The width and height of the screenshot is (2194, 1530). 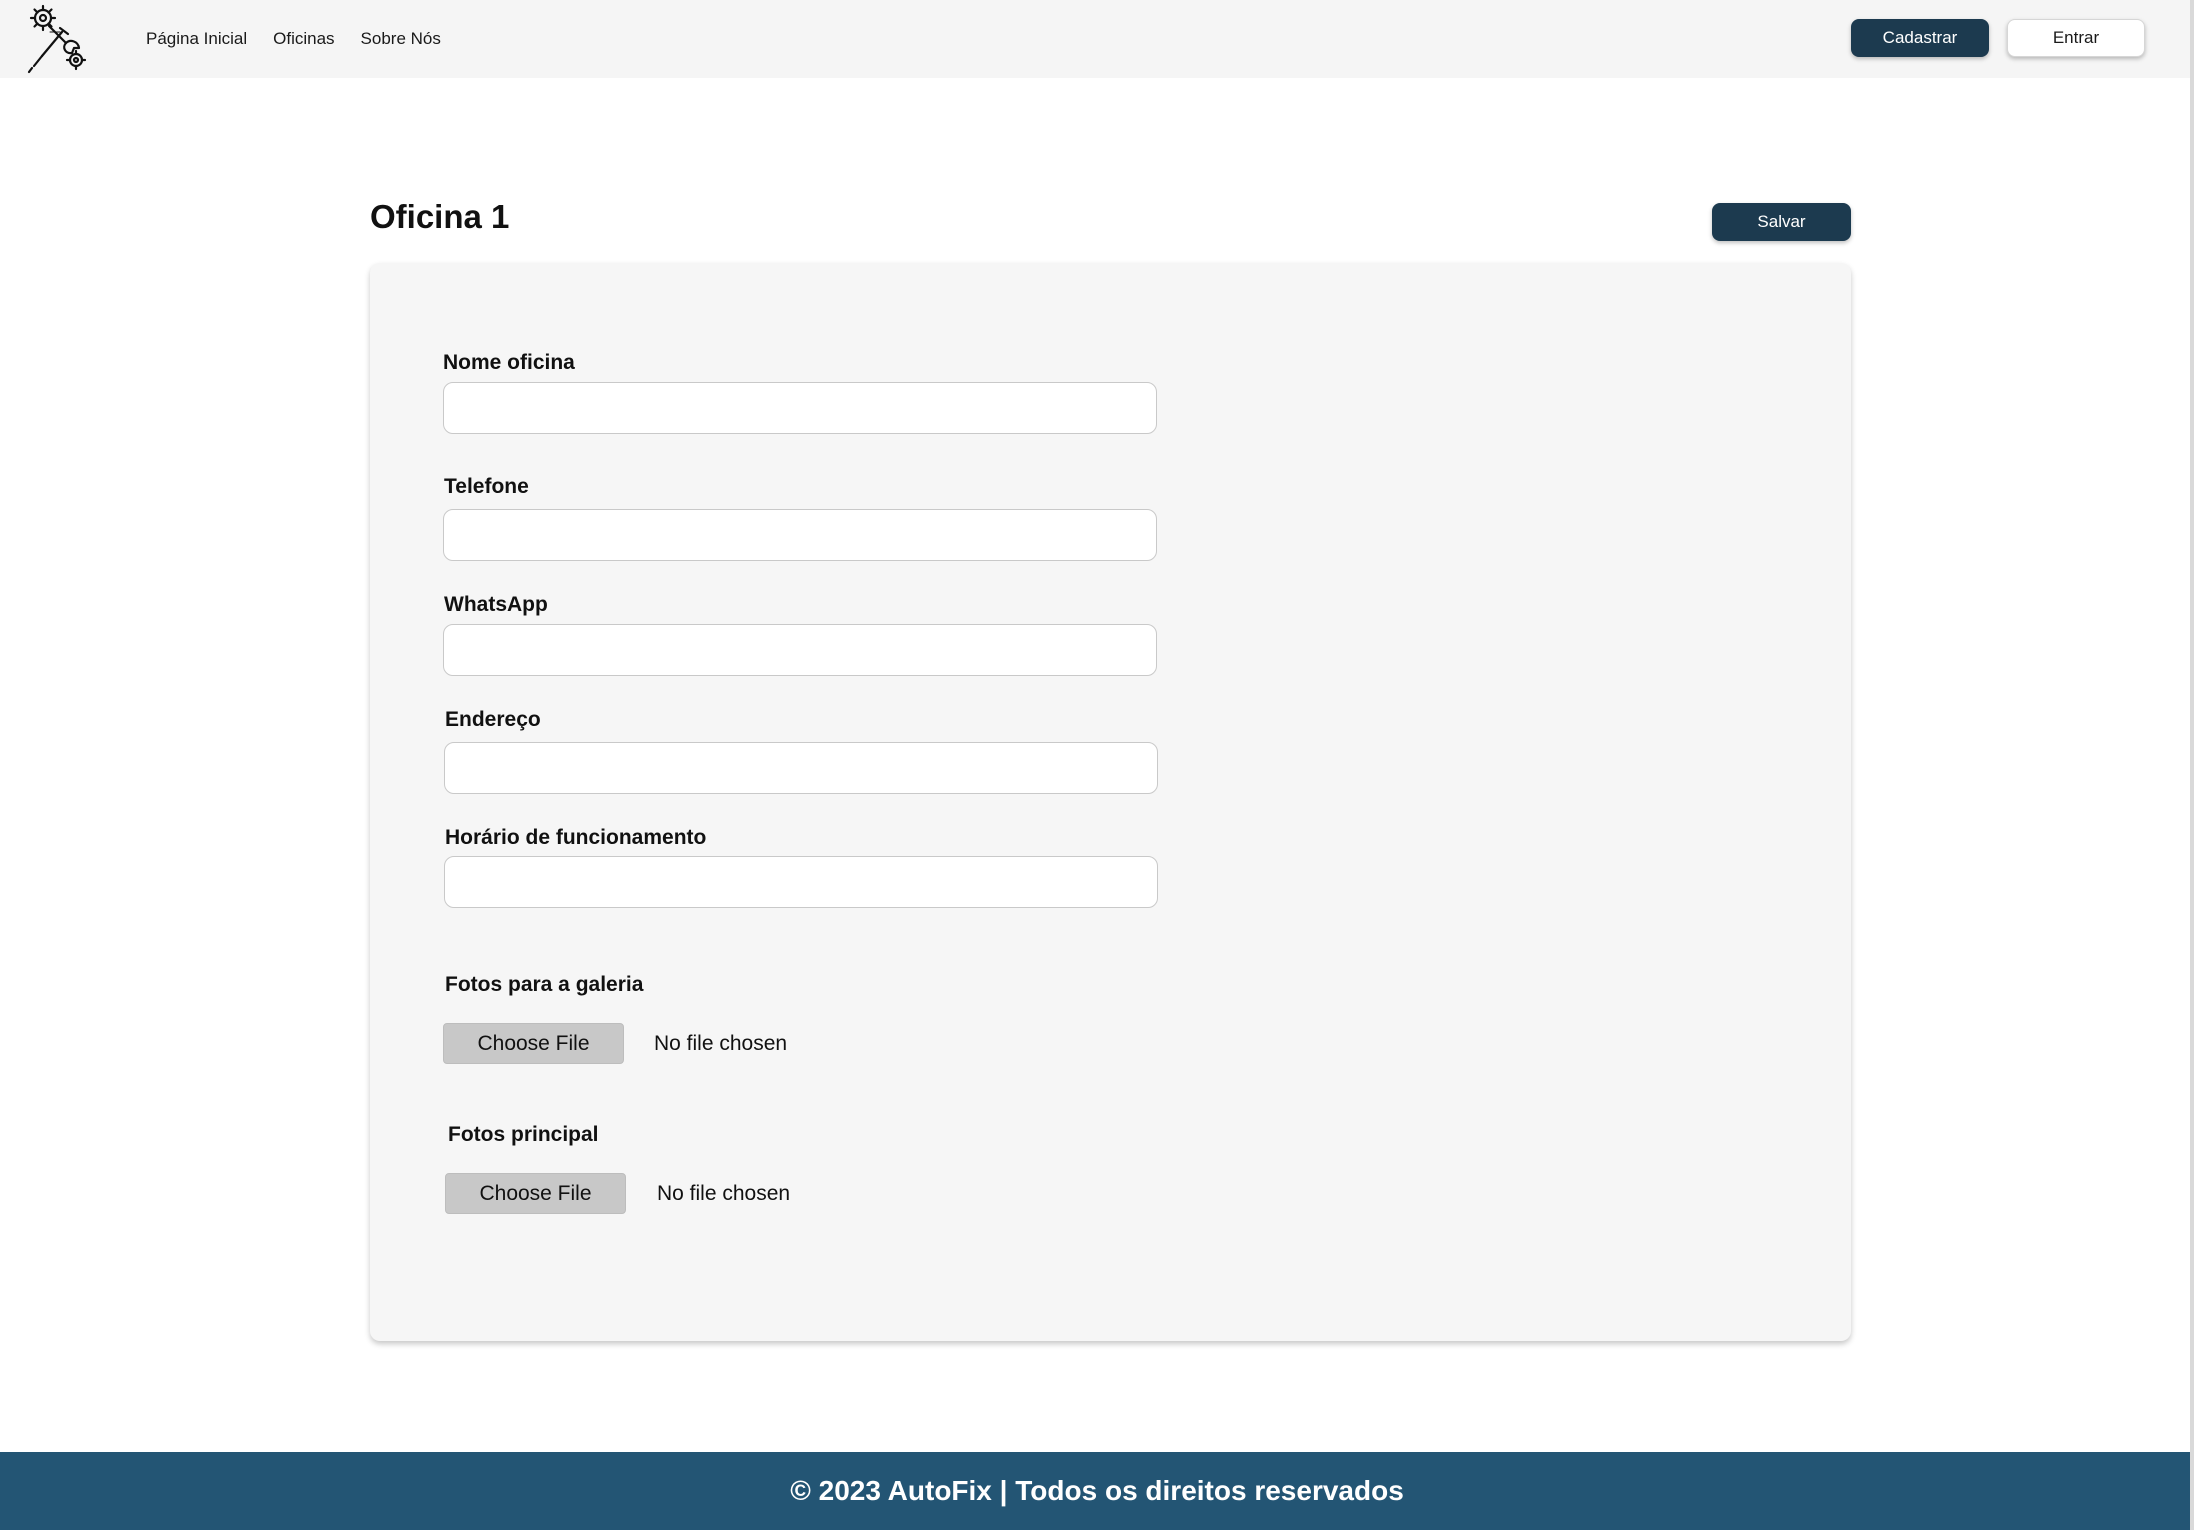 I want to click on whatsapp-input, so click(x=800, y=650).